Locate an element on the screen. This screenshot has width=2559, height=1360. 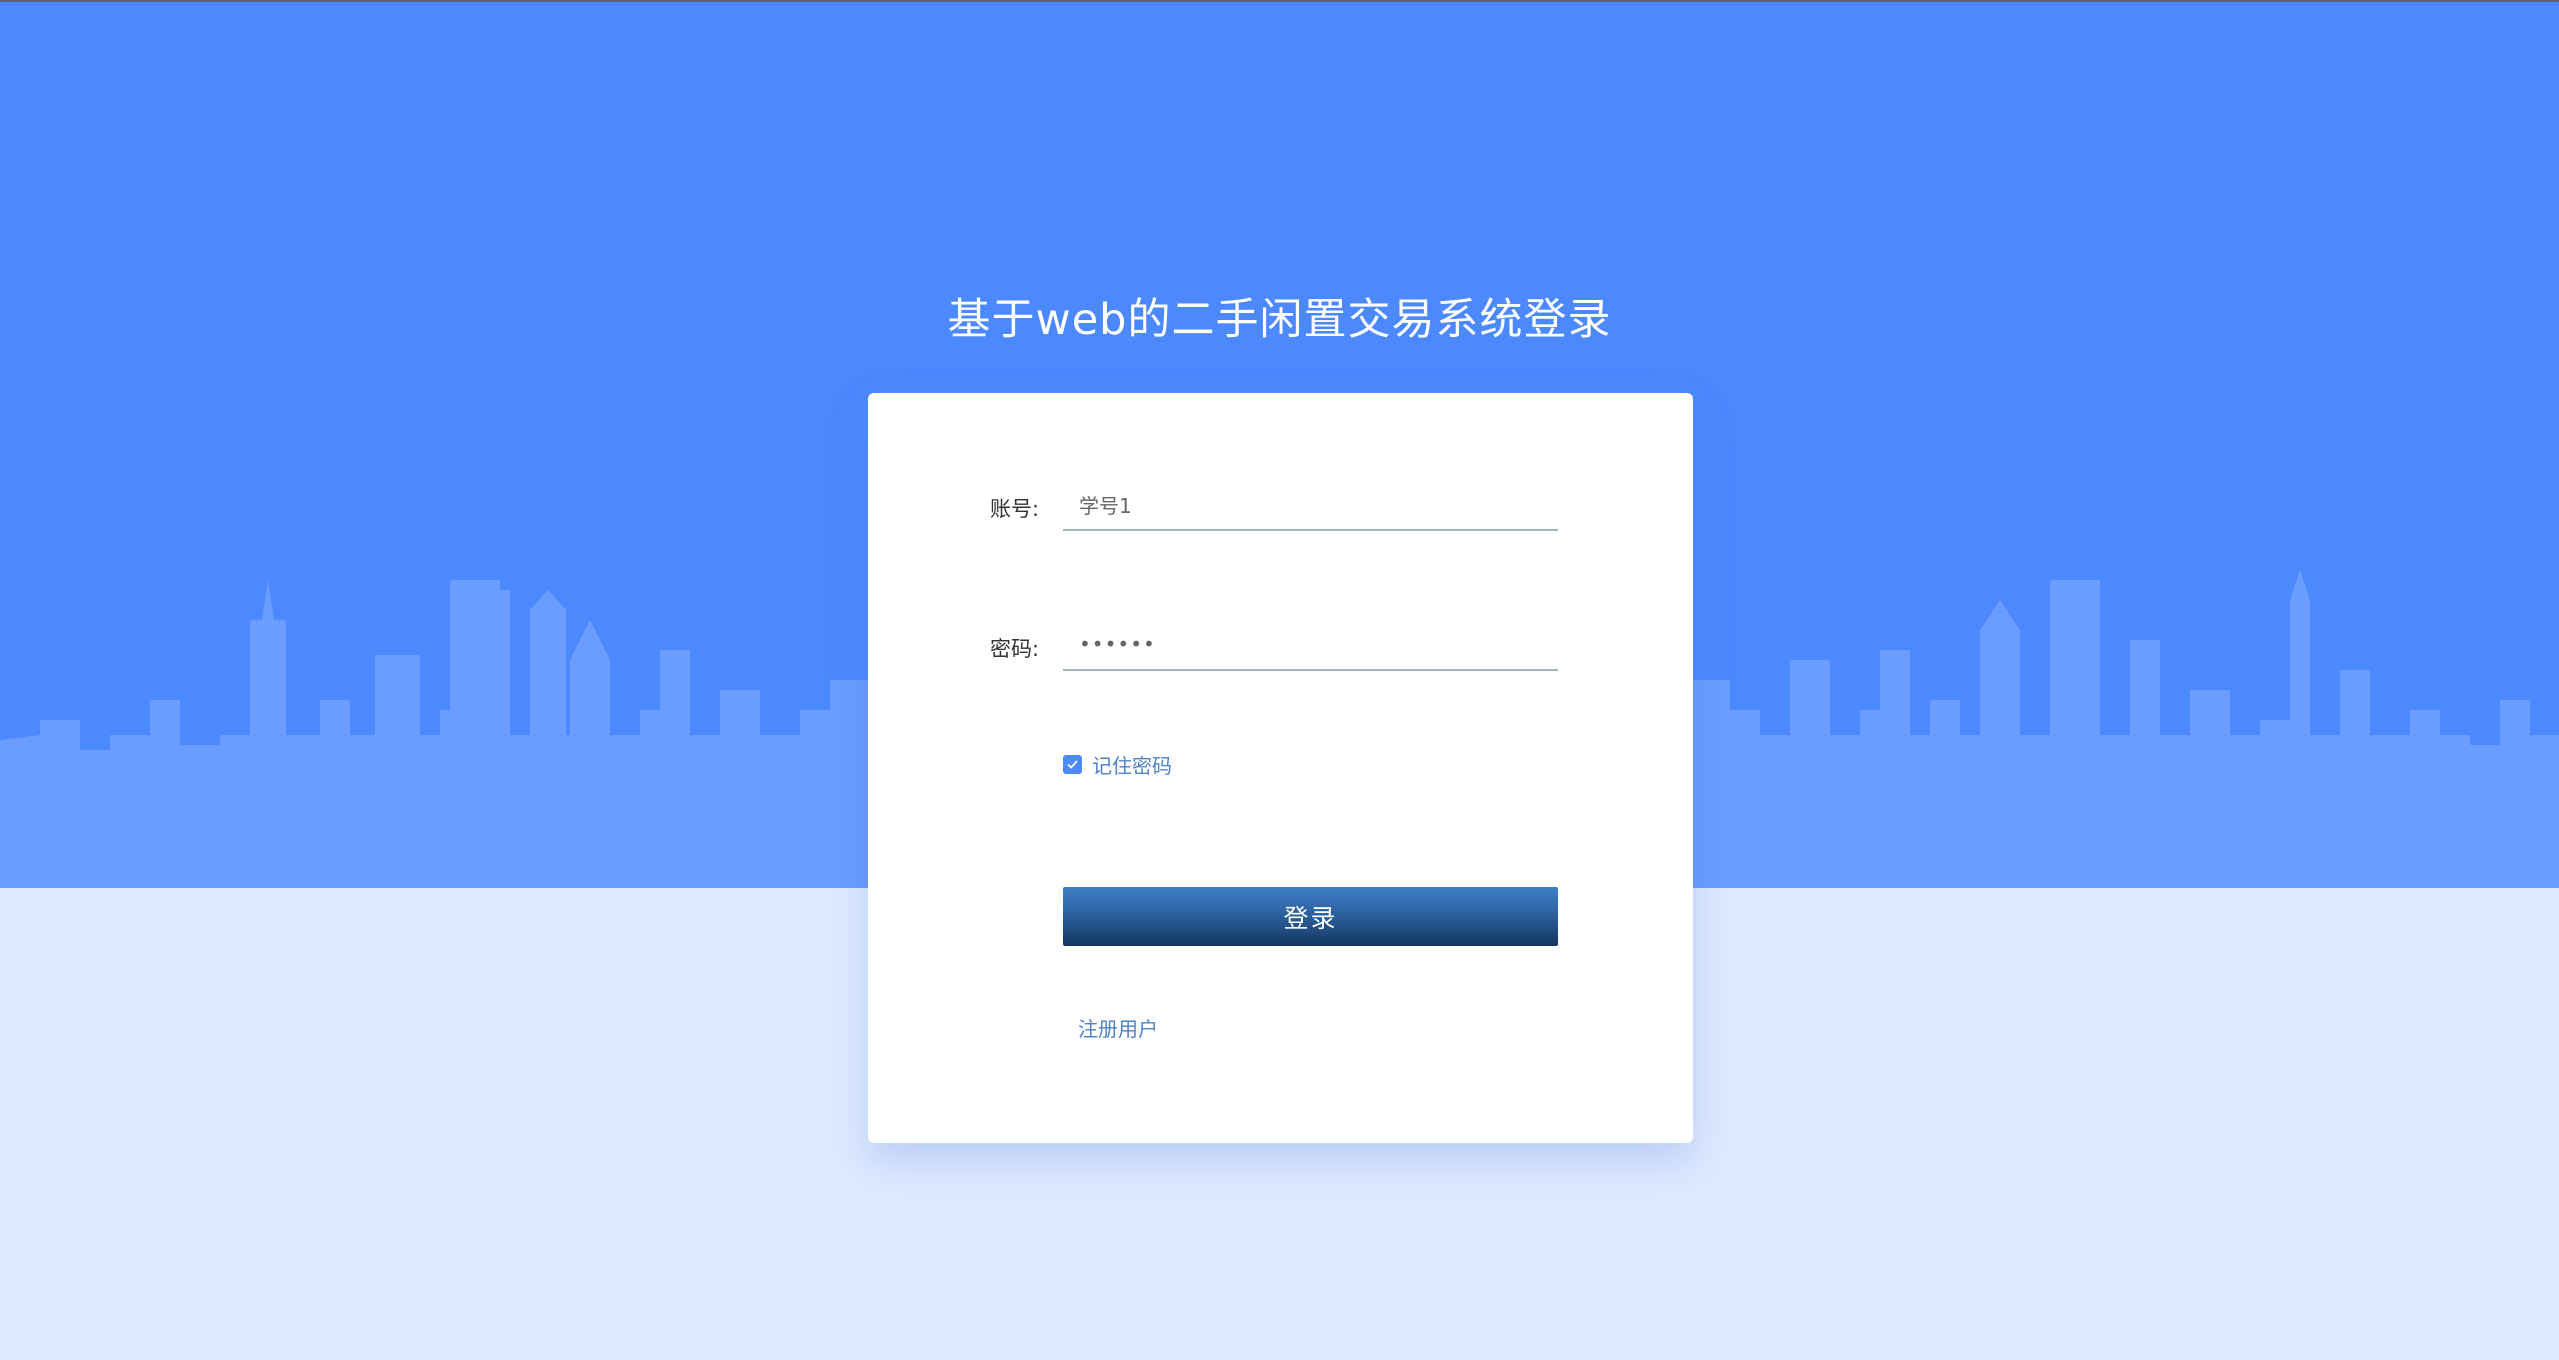
page-title: 基于web的二手闲置交易系统登录 is located at coordinates (1279, 320).